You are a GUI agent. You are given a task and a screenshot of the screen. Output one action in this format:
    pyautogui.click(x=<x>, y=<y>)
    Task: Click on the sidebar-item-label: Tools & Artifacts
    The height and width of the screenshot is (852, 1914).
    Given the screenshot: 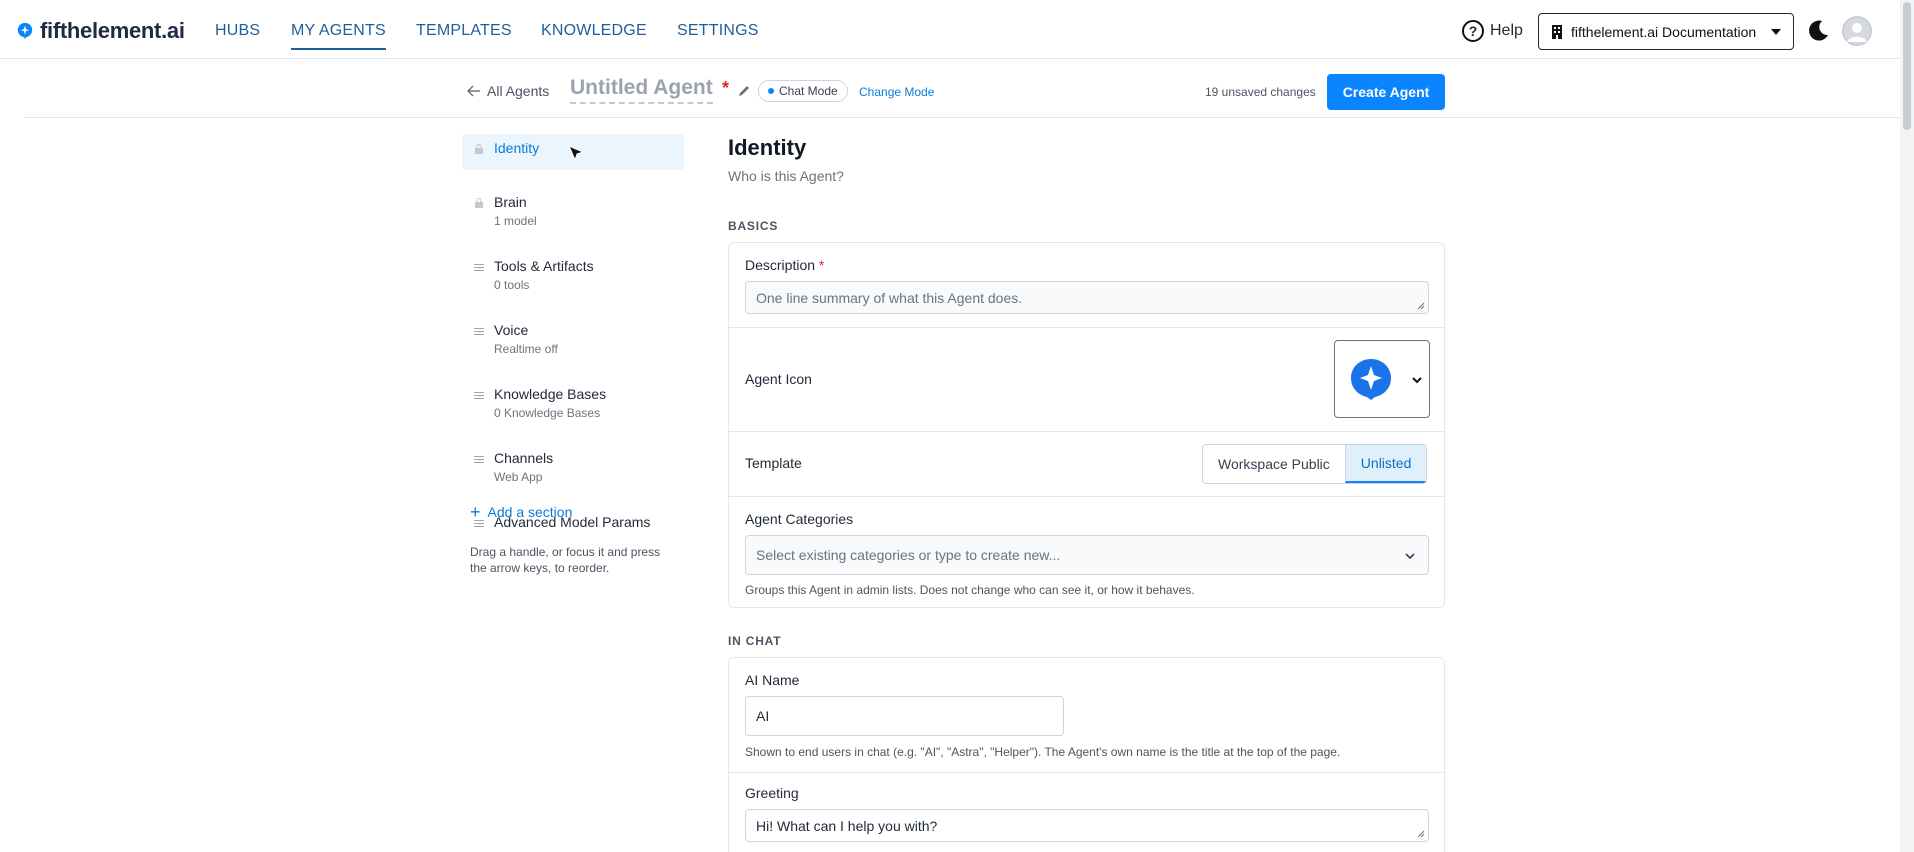 What is the action you would take?
    pyautogui.click(x=544, y=266)
    